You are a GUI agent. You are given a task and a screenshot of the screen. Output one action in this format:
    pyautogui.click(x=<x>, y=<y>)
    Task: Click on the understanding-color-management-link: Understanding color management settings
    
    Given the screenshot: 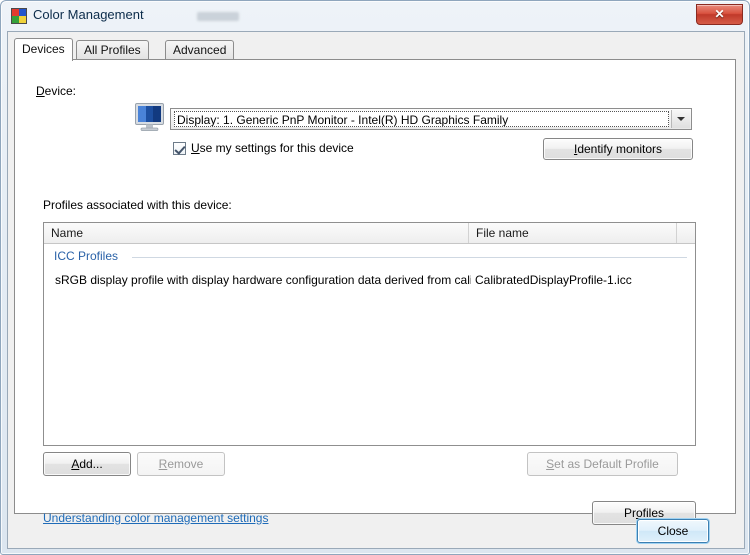 What is the action you would take?
    pyautogui.click(x=155, y=518)
    